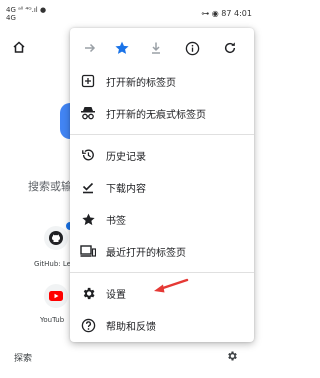 The height and width of the screenshot is (378, 320). What do you see at coordinates (88, 81) in the screenshot?
I see `new-tab-icon` at bounding box center [88, 81].